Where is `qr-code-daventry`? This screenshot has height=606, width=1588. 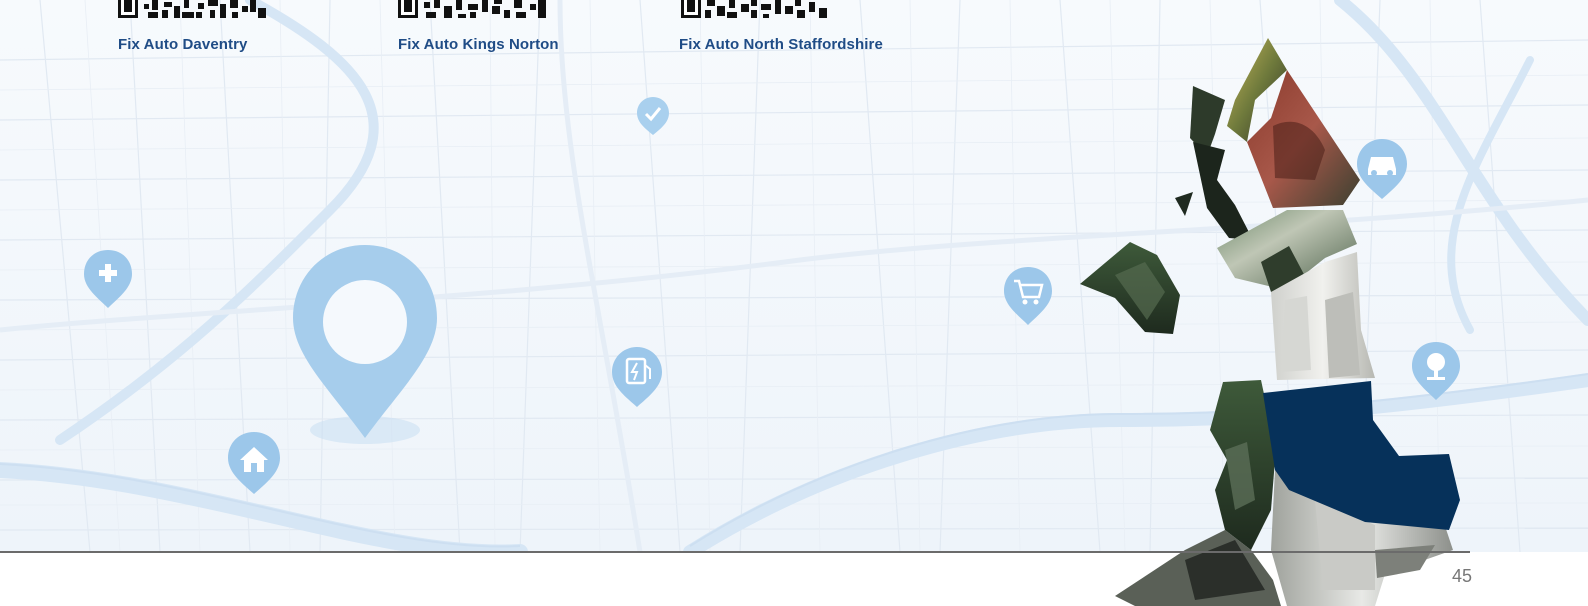 qr-code-daventry is located at coordinates (193, 10).